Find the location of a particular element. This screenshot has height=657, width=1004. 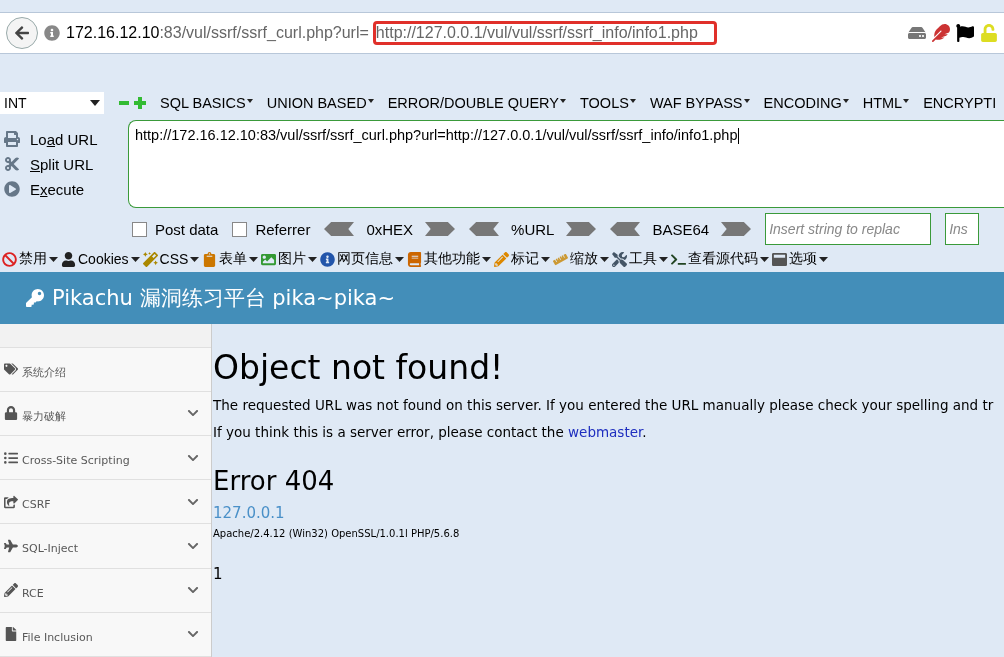

key-icon is located at coordinates (35, 298).